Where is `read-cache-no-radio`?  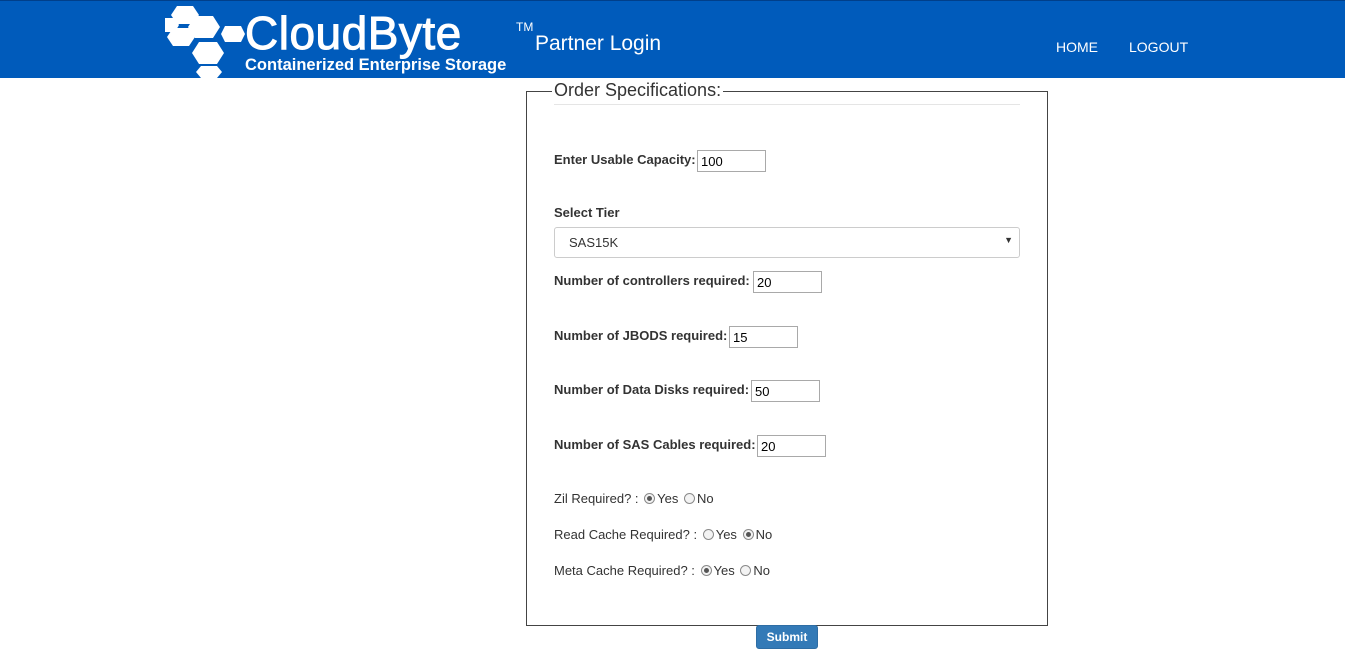 read-cache-no-radio is located at coordinates (748, 534).